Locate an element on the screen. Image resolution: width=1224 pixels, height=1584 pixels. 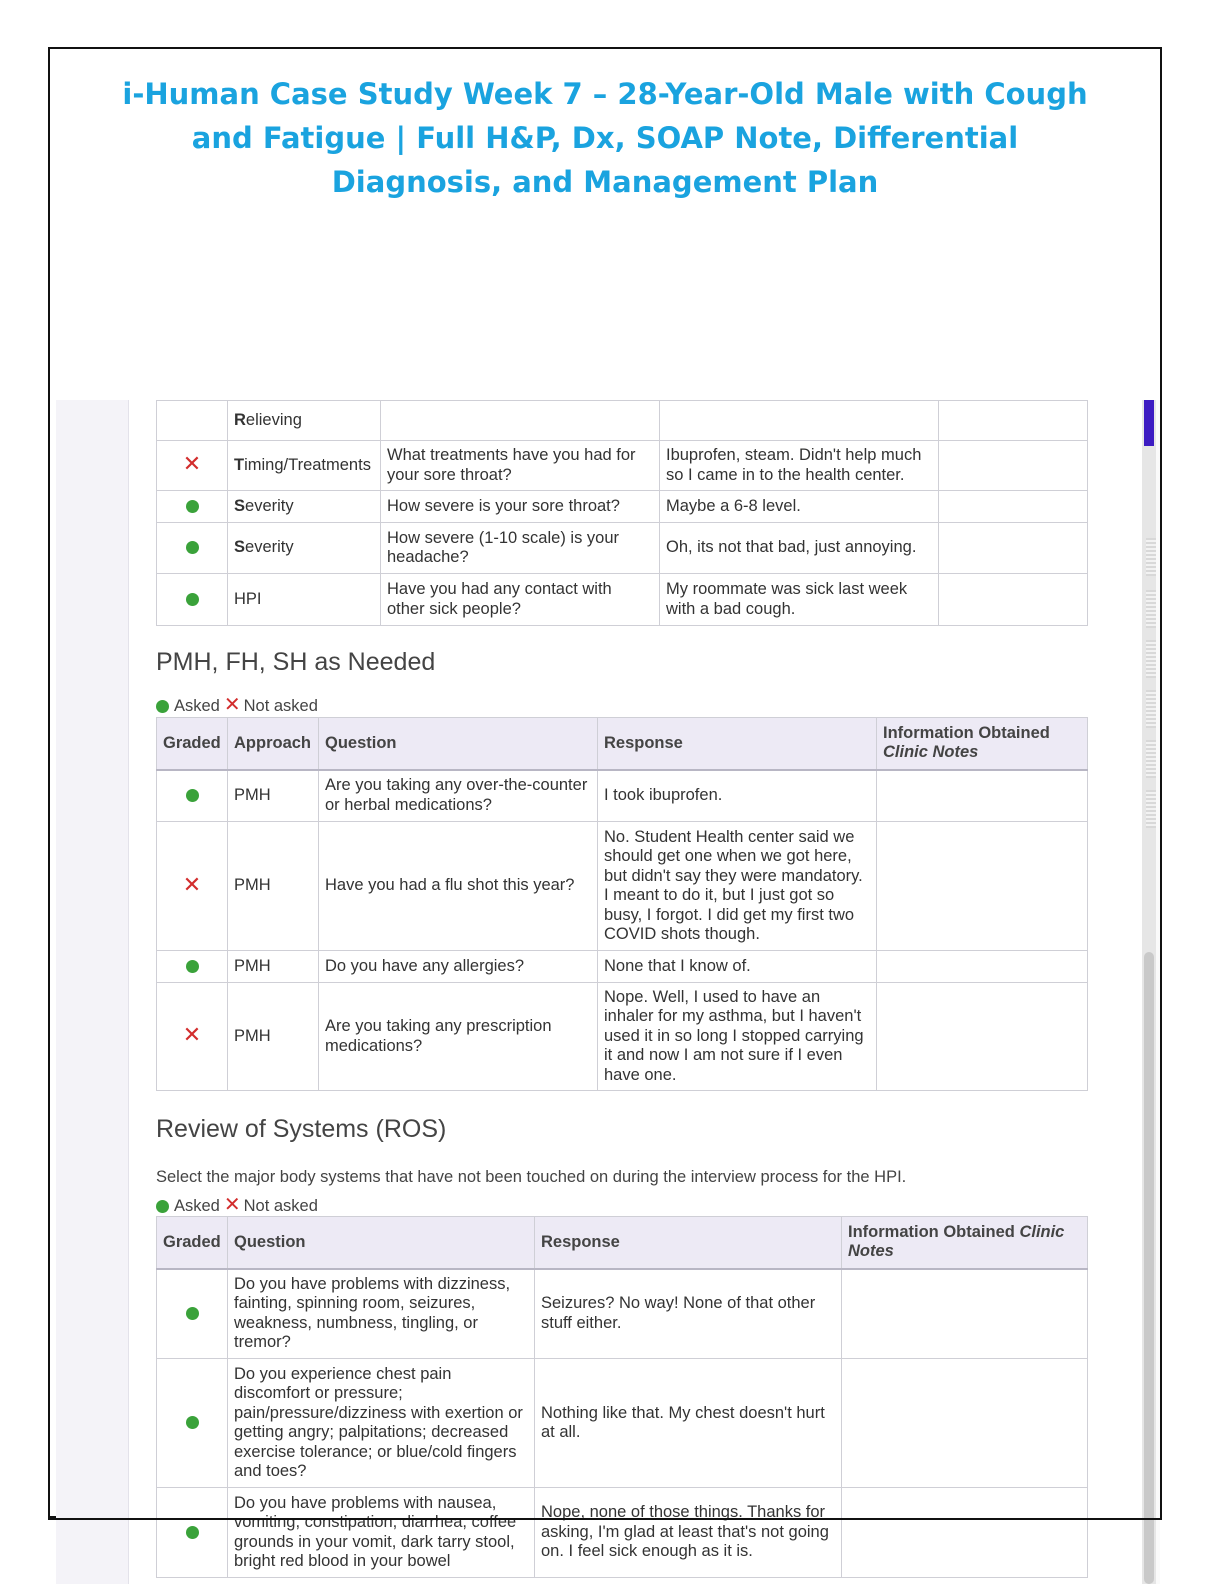
ros-legend: Asked ✕ Not asked is located at coordinates (237, 1205).